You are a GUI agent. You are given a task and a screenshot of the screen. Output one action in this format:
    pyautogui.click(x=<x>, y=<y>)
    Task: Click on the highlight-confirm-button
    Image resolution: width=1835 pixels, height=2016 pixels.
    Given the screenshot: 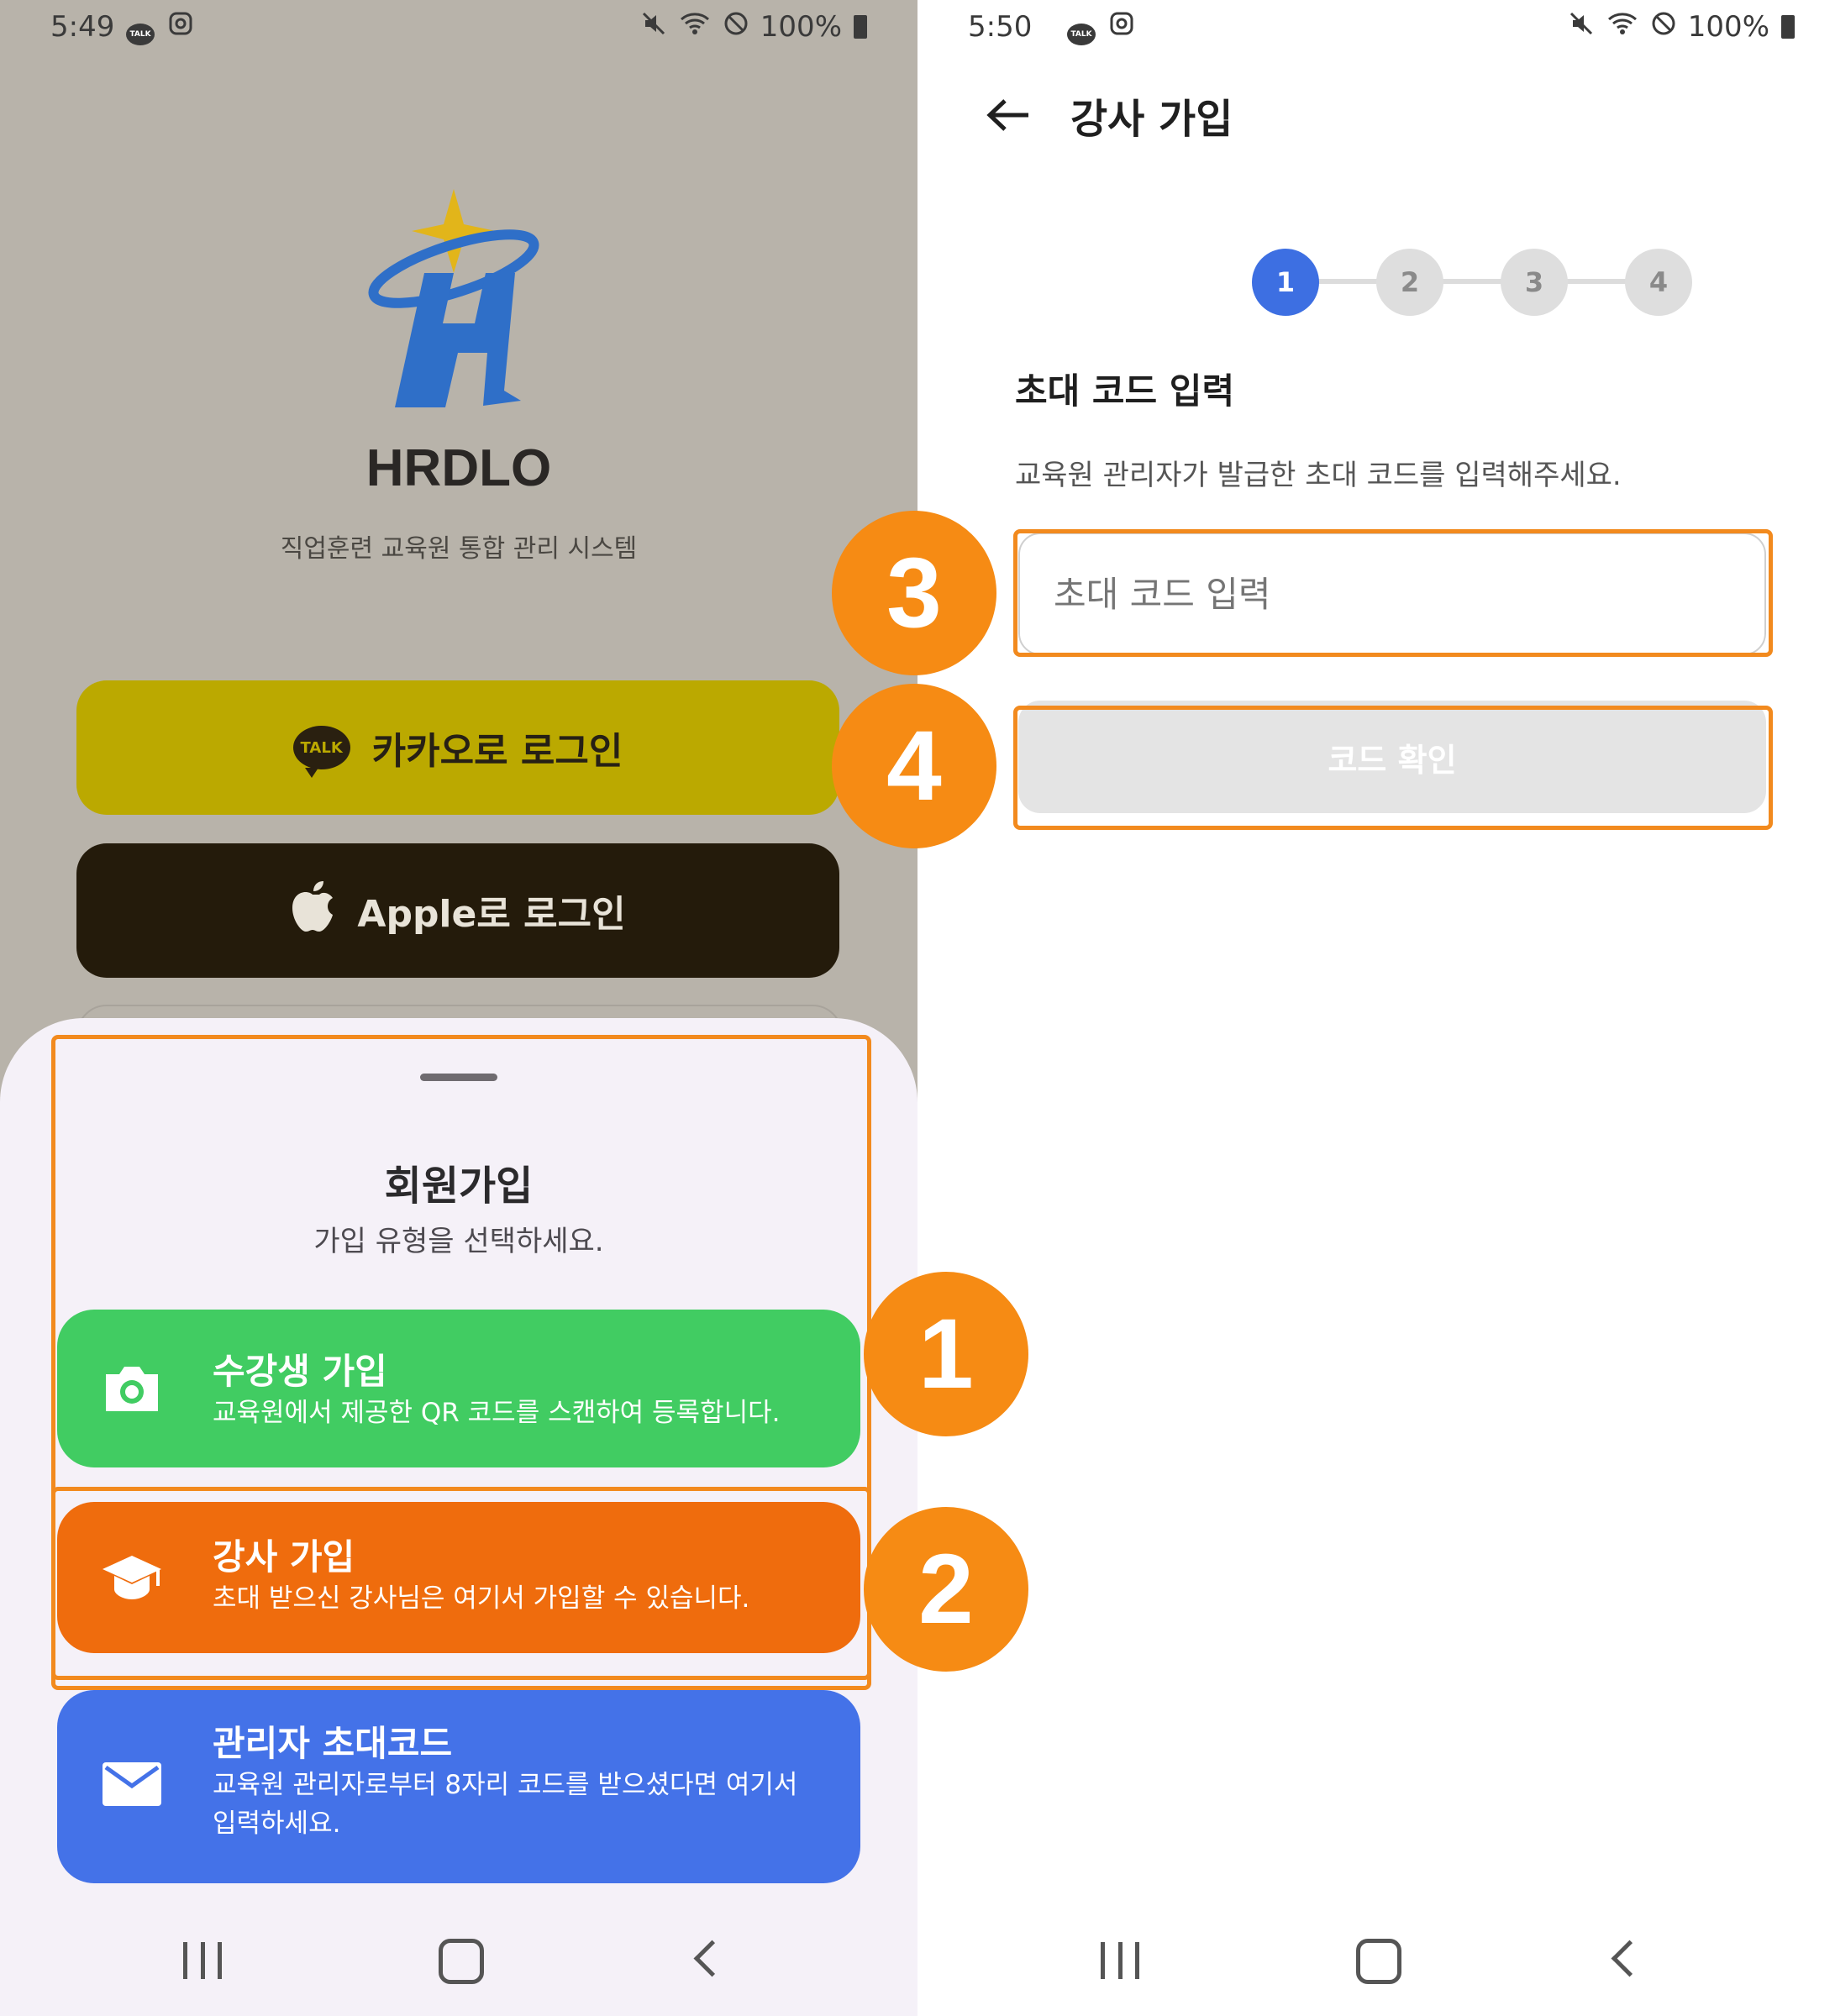 What is the action you would take?
    pyautogui.click(x=1393, y=768)
    